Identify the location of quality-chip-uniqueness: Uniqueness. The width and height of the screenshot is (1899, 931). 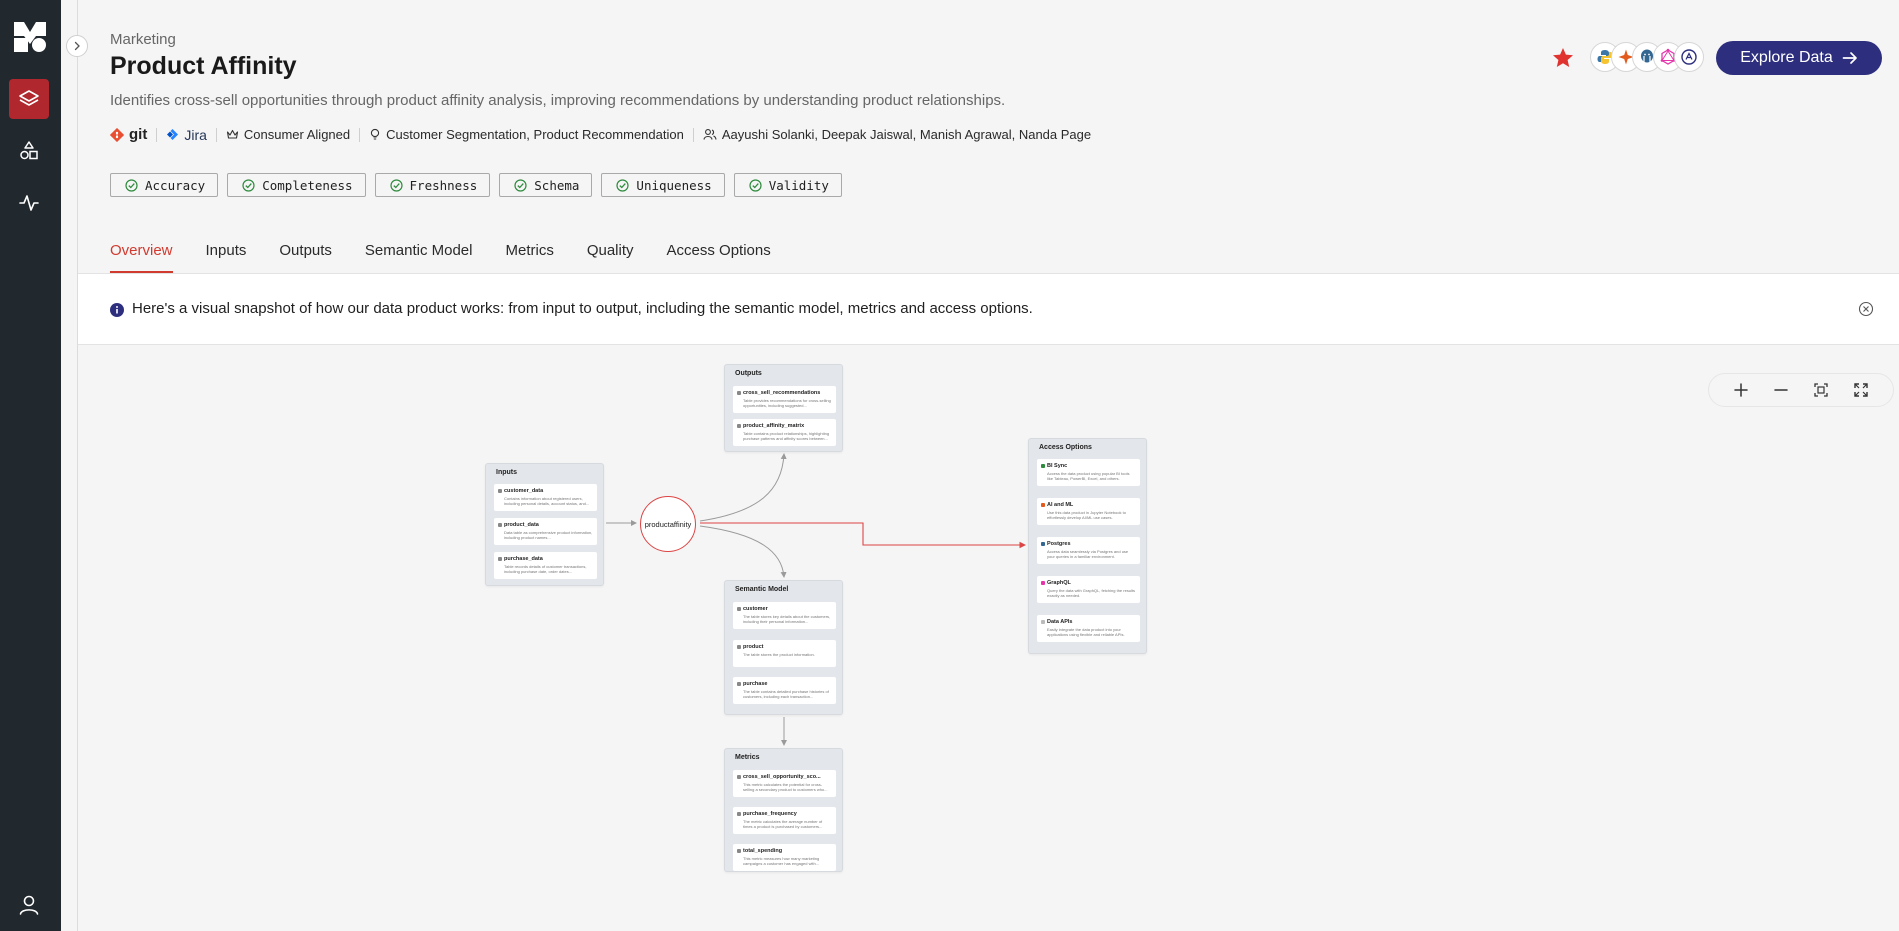
(663, 185).